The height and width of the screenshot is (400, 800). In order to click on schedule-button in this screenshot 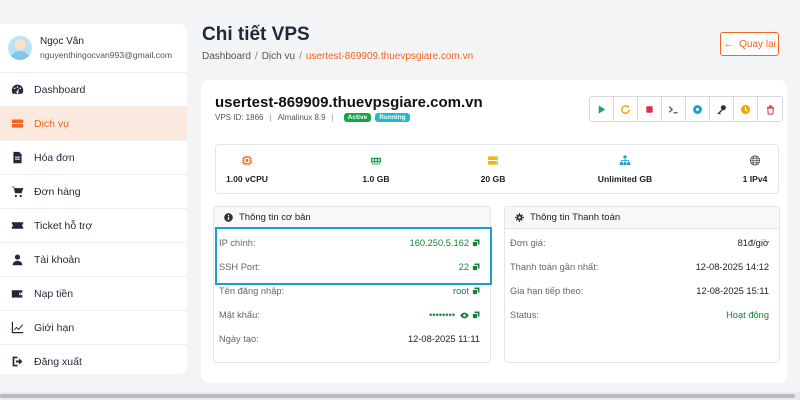, I will do `click(746, 109)`.